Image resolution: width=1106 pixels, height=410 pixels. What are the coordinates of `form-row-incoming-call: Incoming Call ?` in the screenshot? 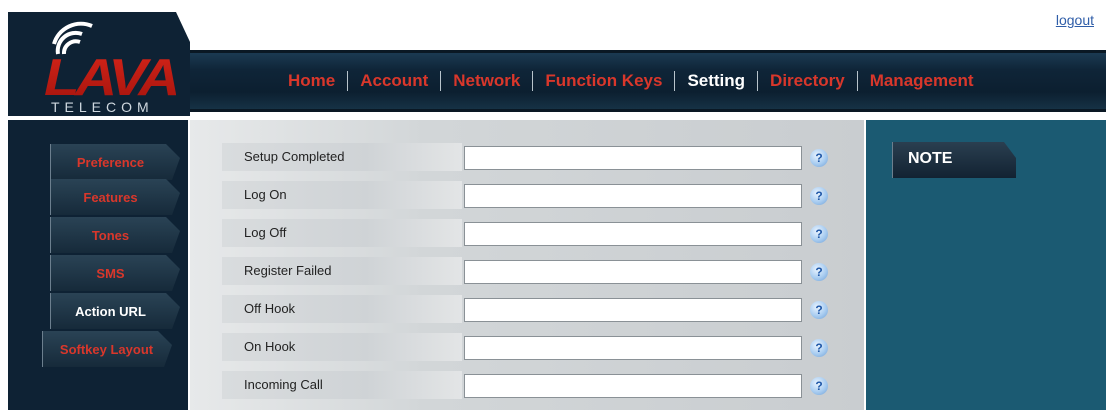 It's located at (527, 386).